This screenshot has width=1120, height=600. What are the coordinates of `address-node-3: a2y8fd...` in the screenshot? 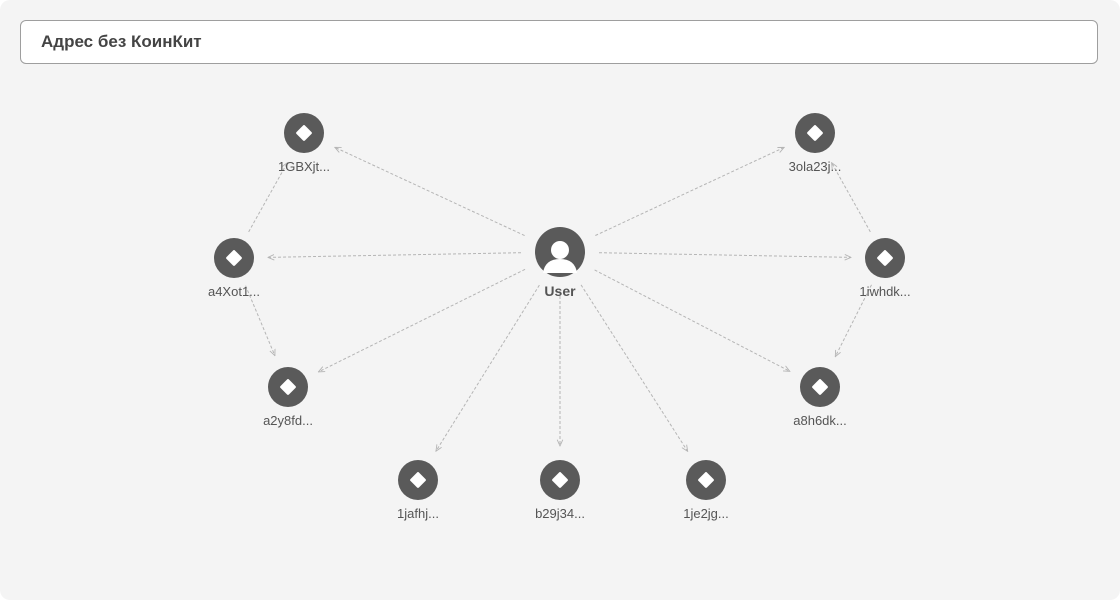 It's located at (288, 397).